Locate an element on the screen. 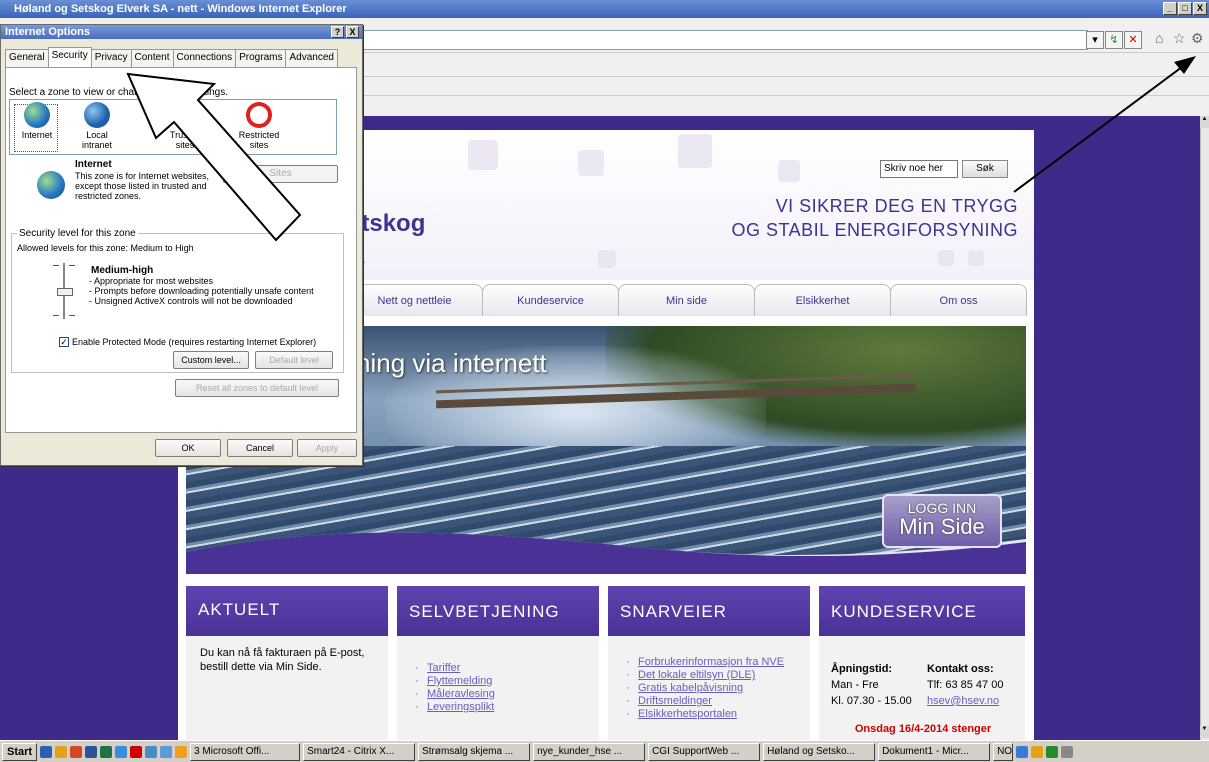  contact-label: Kontakt oss: is located at coordinates (960, 669).